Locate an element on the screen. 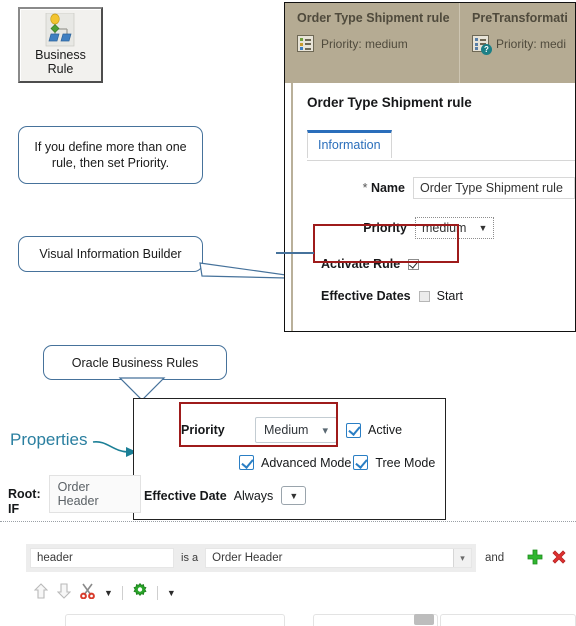 This screenshot has height=626, width=576. business-rule-tile-label: Business Rule is located at coordinates (60, 62).